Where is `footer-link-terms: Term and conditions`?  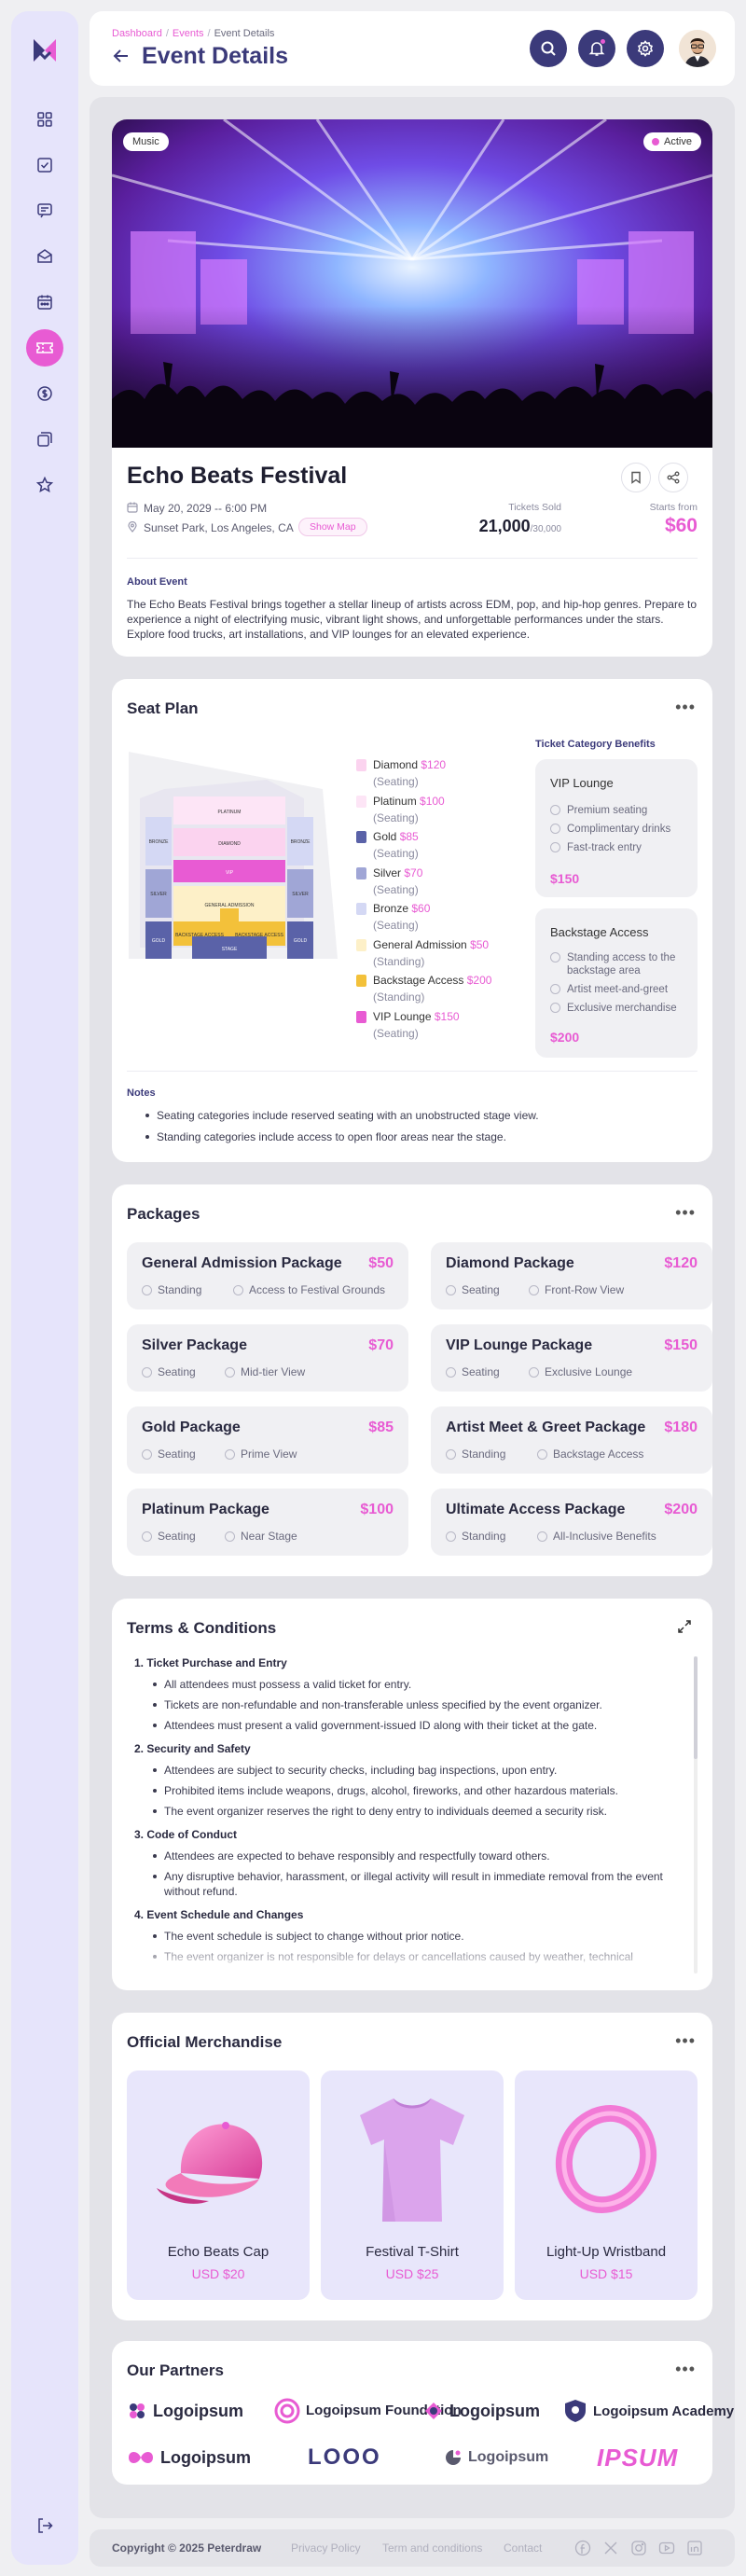 footer-link-terms: Term and conditions is located at coordinates (432, 2548).